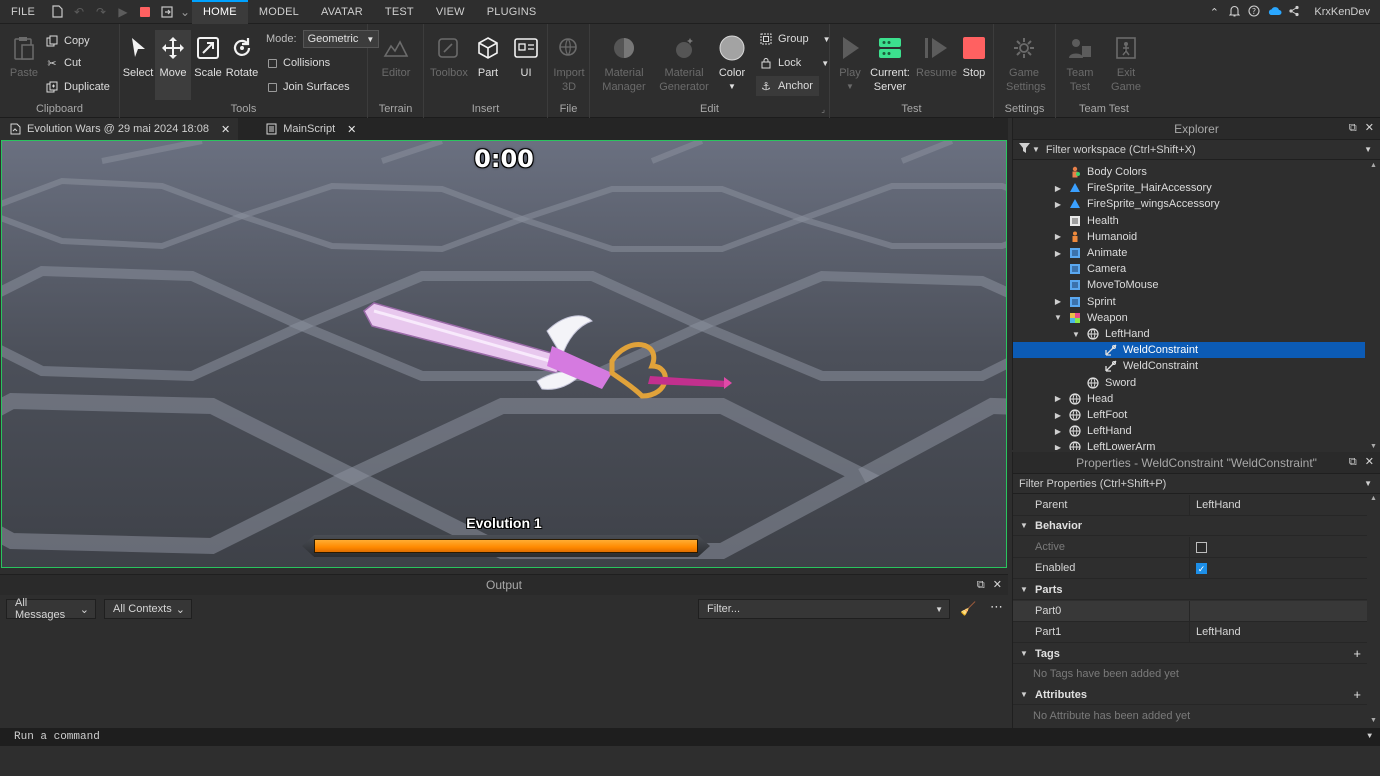  Describe the element at coordinates (167, 12) in the screenshot. I see `exit-quick-icon` at that location.